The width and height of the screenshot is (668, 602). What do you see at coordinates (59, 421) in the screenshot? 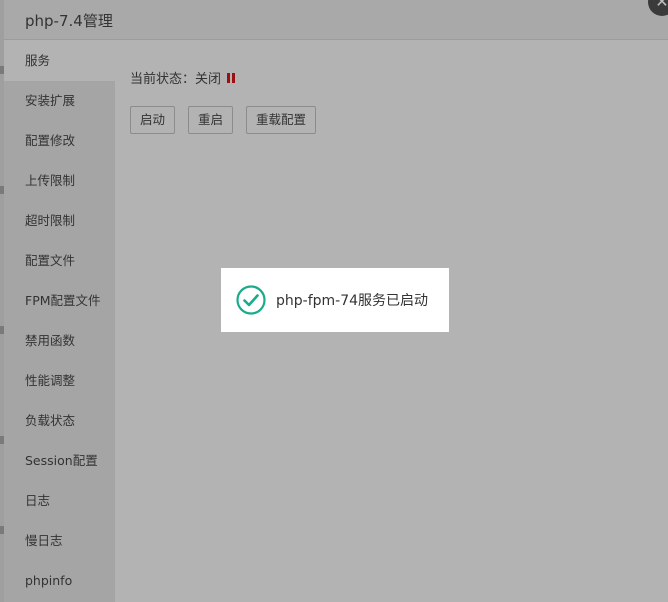
I see `sidebar-item-load-status: 负载状态` at bounding box center [59, 421].